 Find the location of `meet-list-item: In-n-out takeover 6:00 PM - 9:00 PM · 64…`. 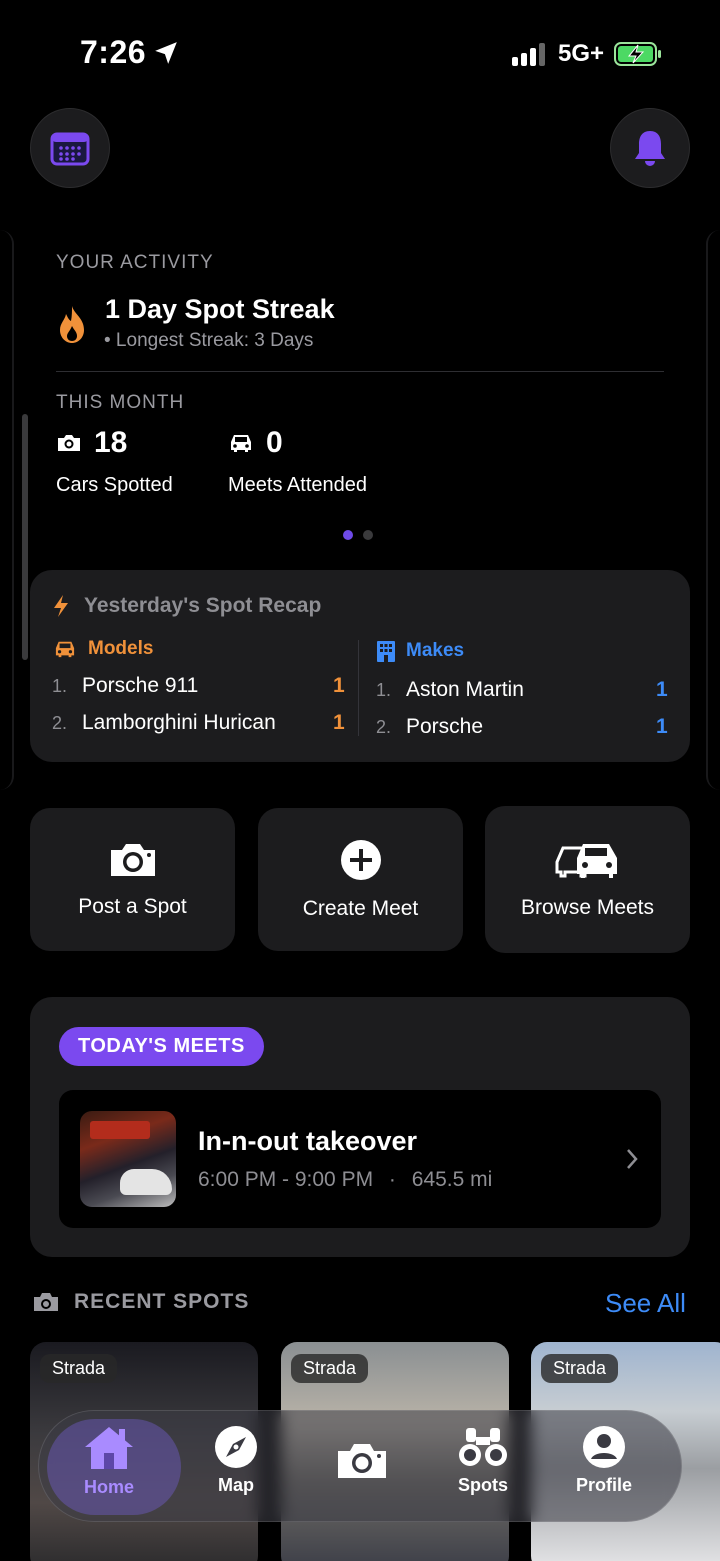

meet-list-item: In-n-out takeover 6:00 PM - 9:00 PM · 64… is located at coordinates (360, 1159).